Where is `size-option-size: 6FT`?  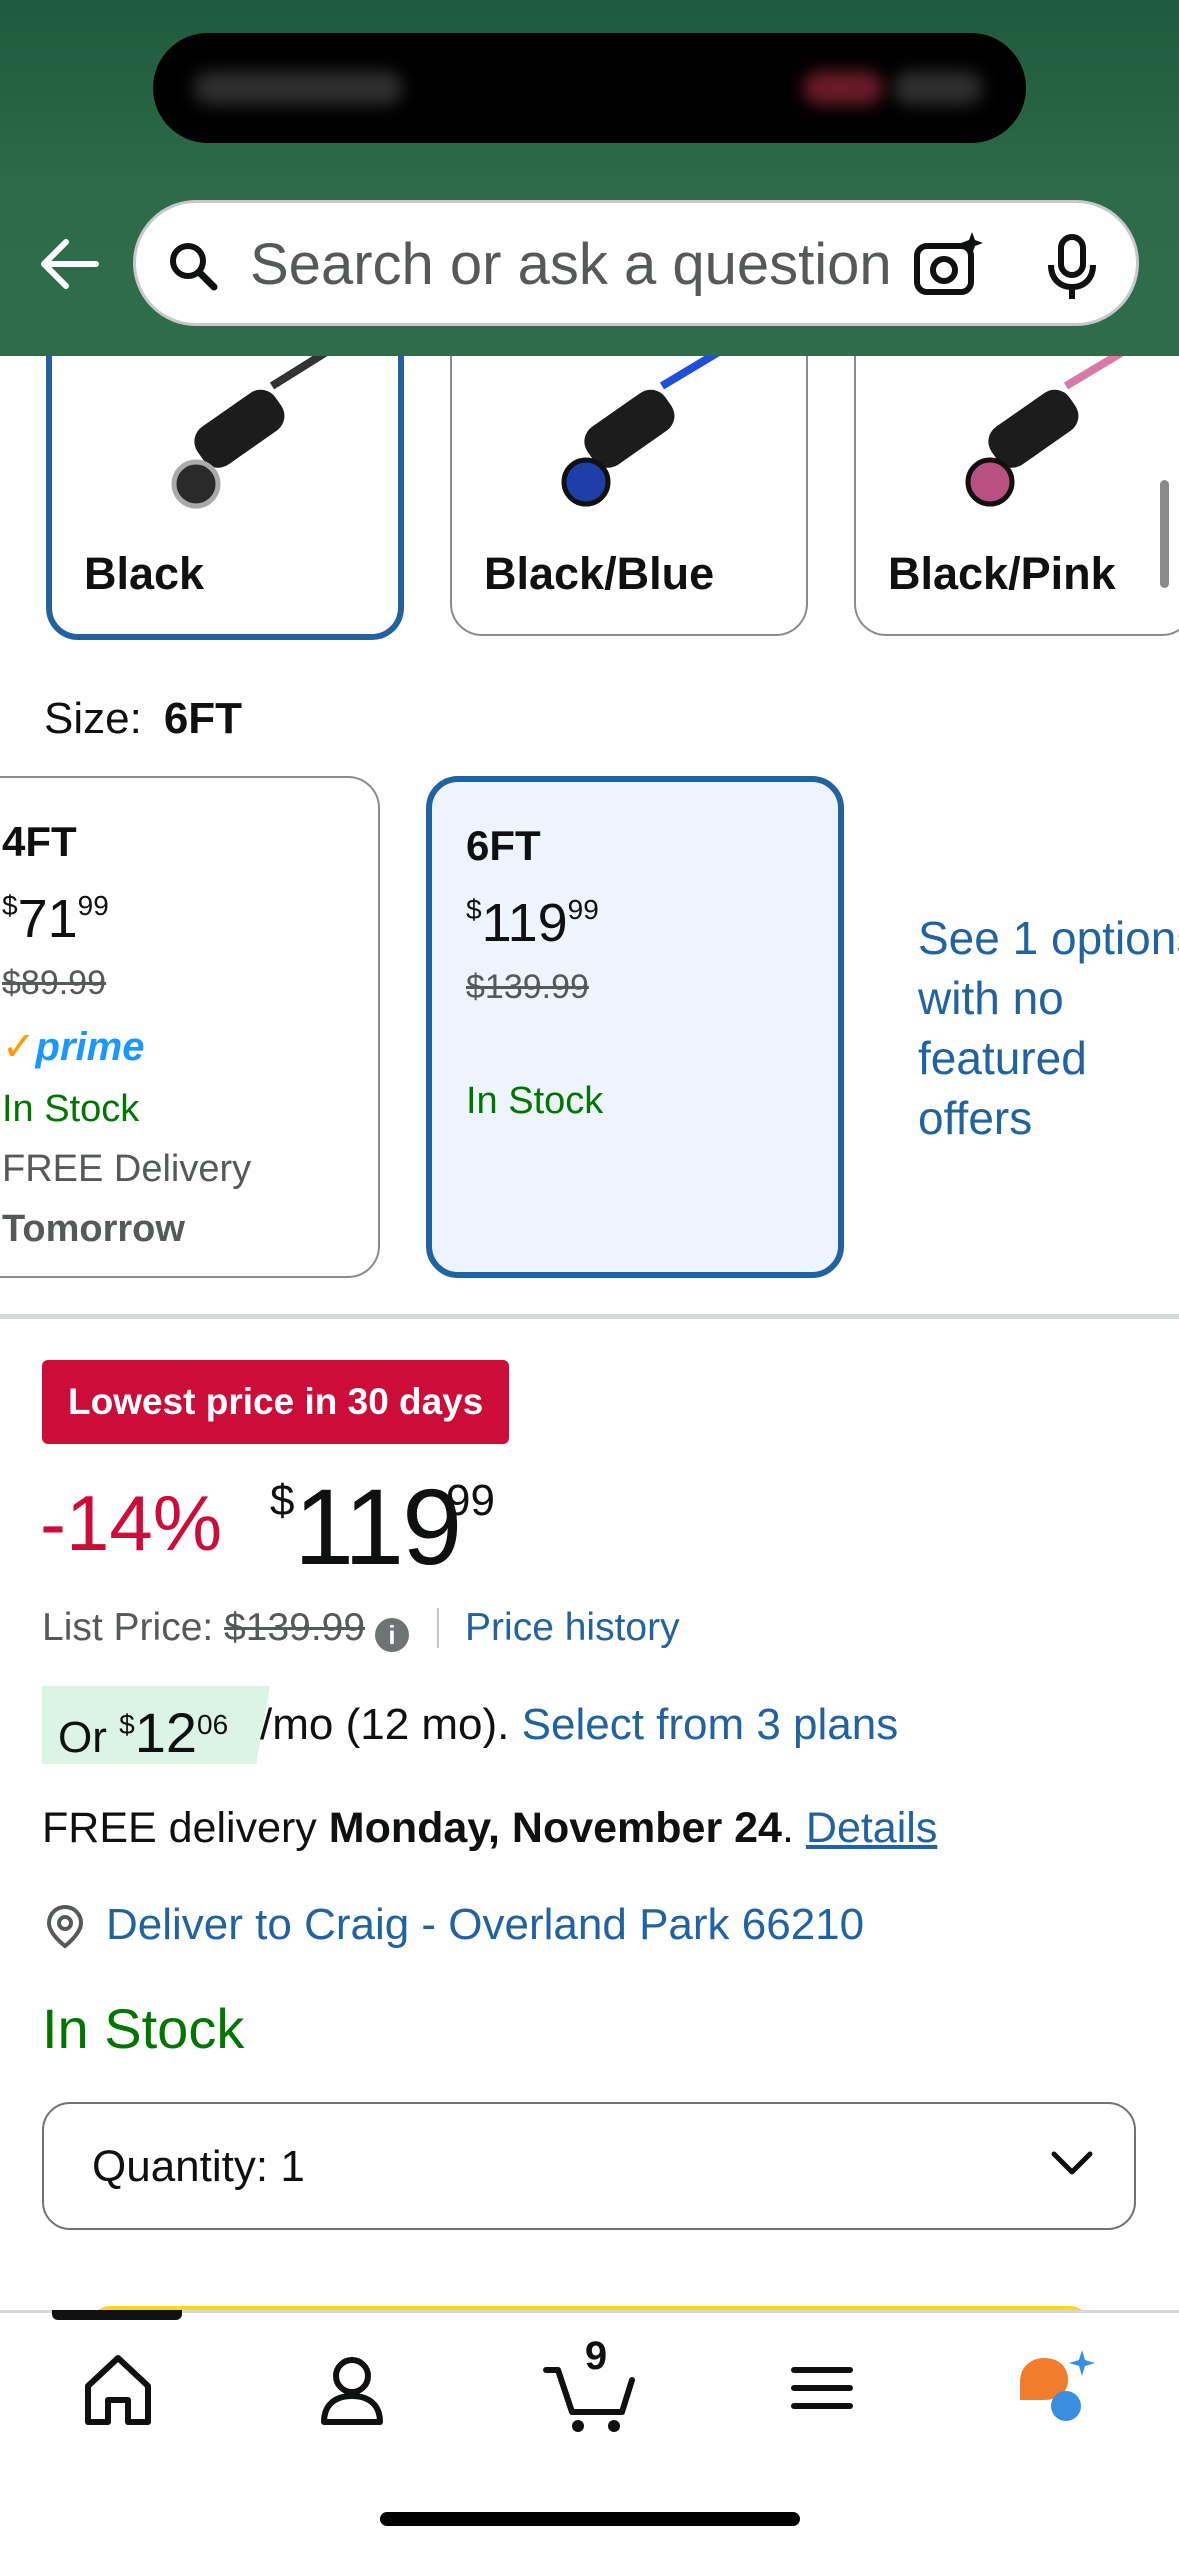 size-option-size: 6FT is located at coordinates (503, 845).